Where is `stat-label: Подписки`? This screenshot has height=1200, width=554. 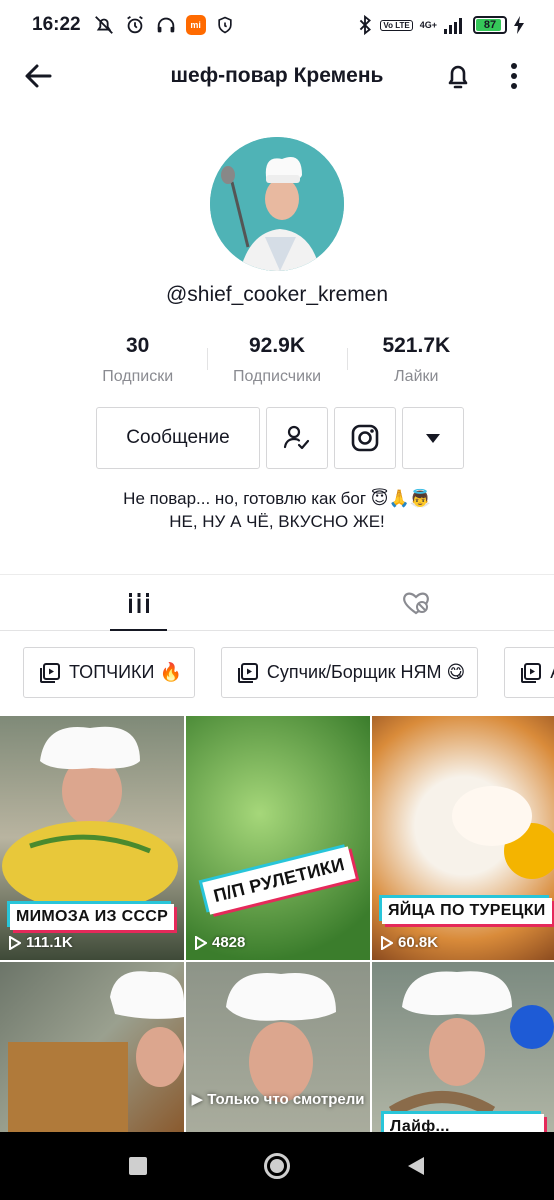
stat-label: Подписки is located at coordinates (138, 376).